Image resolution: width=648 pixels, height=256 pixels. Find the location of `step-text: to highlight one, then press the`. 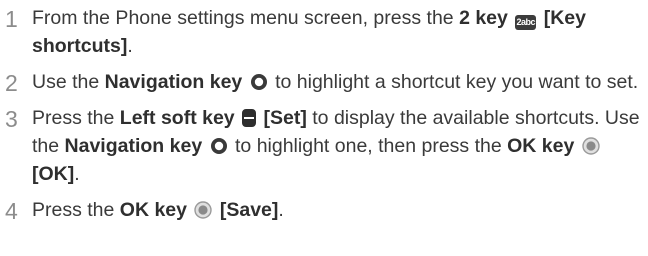

step-text: to highlight one, then press the is located at coordinates (368, 146).